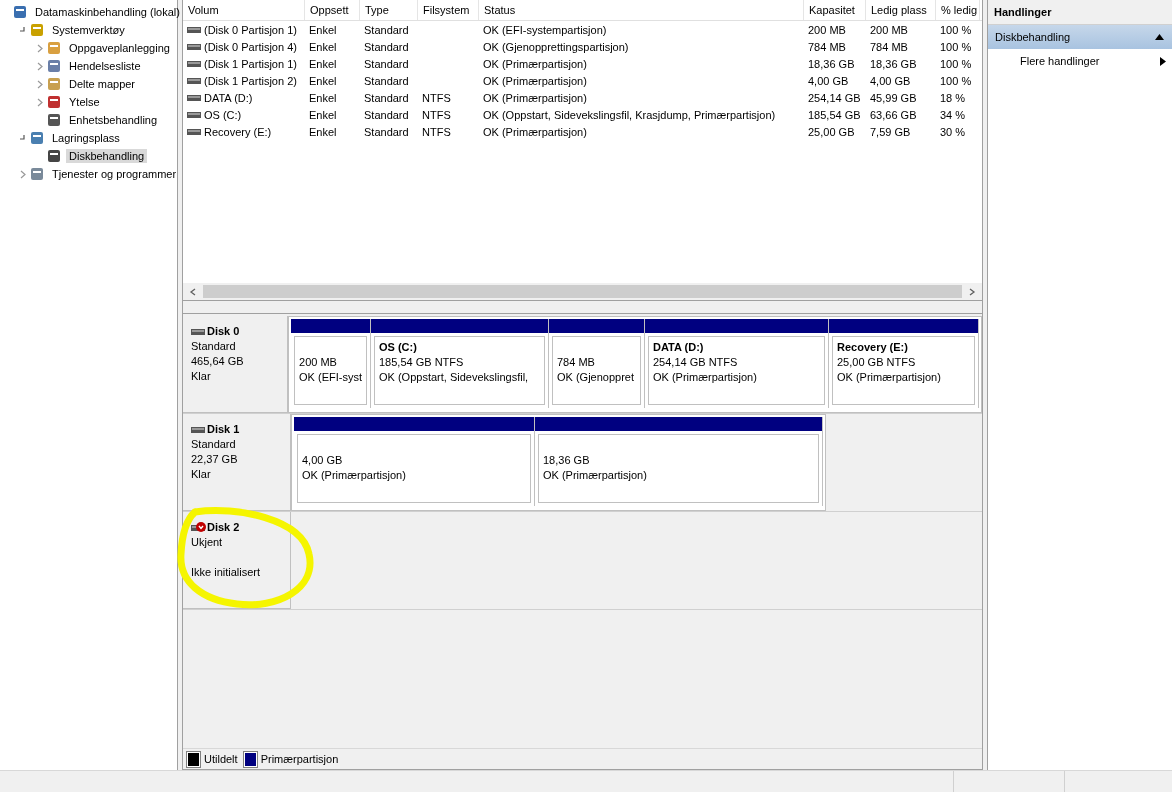  Describe the element at coordinates (107, 156) in the screenshot. I see `tree-item: Diskbehandling` at that location.